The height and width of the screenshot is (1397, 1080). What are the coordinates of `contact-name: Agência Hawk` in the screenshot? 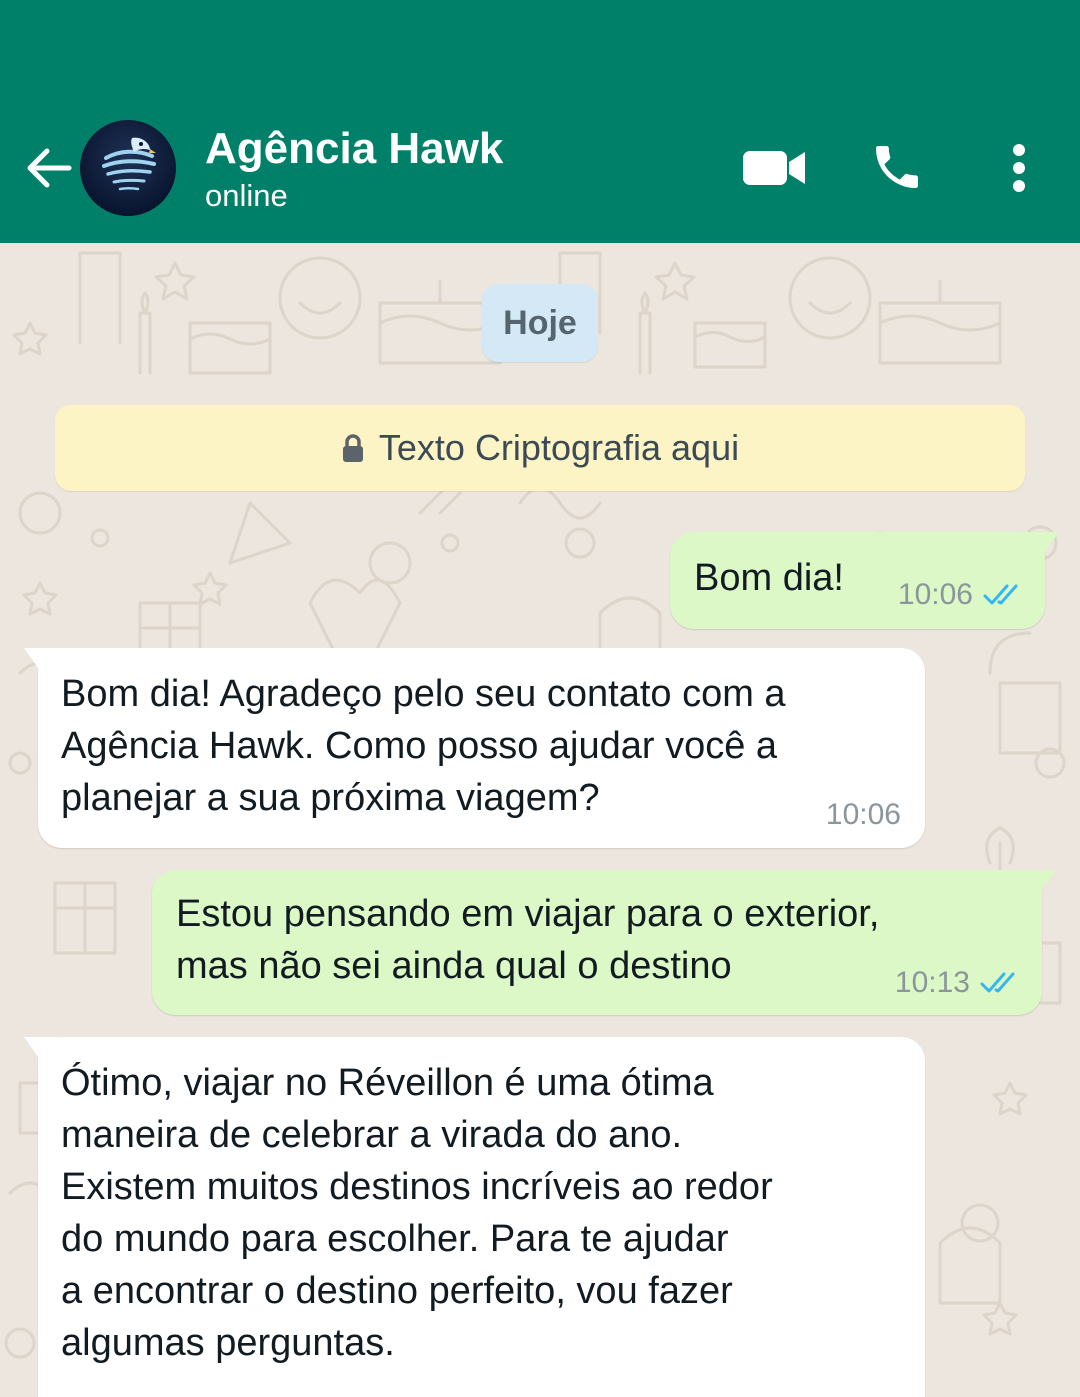 It's located at (354, 149).